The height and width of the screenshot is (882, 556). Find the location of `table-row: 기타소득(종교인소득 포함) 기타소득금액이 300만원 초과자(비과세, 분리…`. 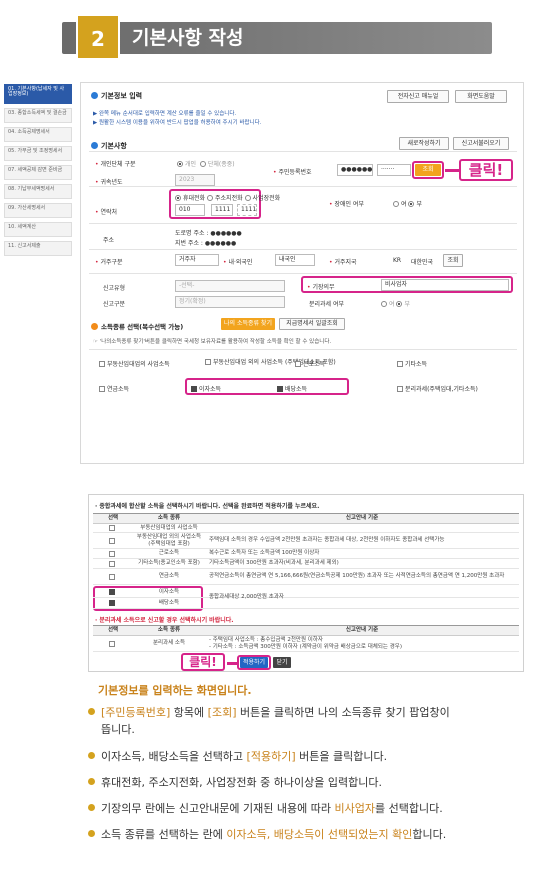

table-row: 기타소득(종교인소득 포함) 기타소득금액이 300만원 초과자(비과세, 분리… is located at coordinates (306, 564).